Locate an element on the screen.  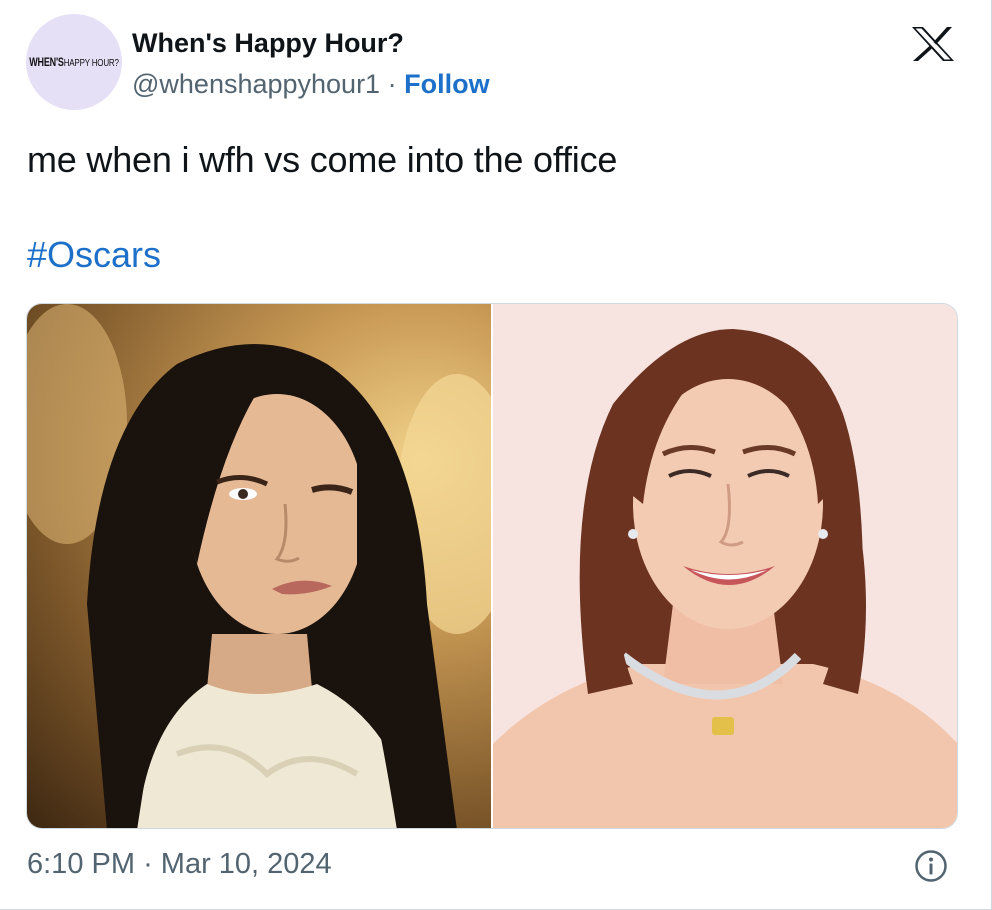
avatar: WHEN'SHAPPY HOUR? is located at coordinates (74, 62).